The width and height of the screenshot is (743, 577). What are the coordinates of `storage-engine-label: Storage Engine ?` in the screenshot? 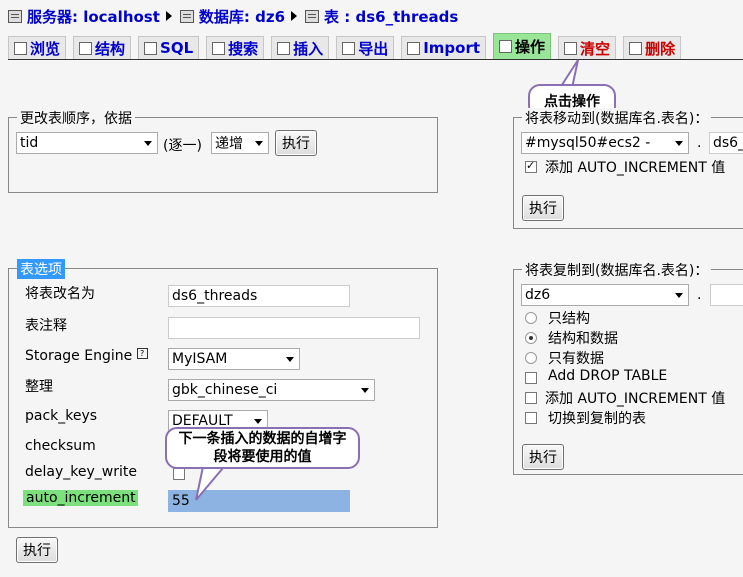 It's located at (86, 356).